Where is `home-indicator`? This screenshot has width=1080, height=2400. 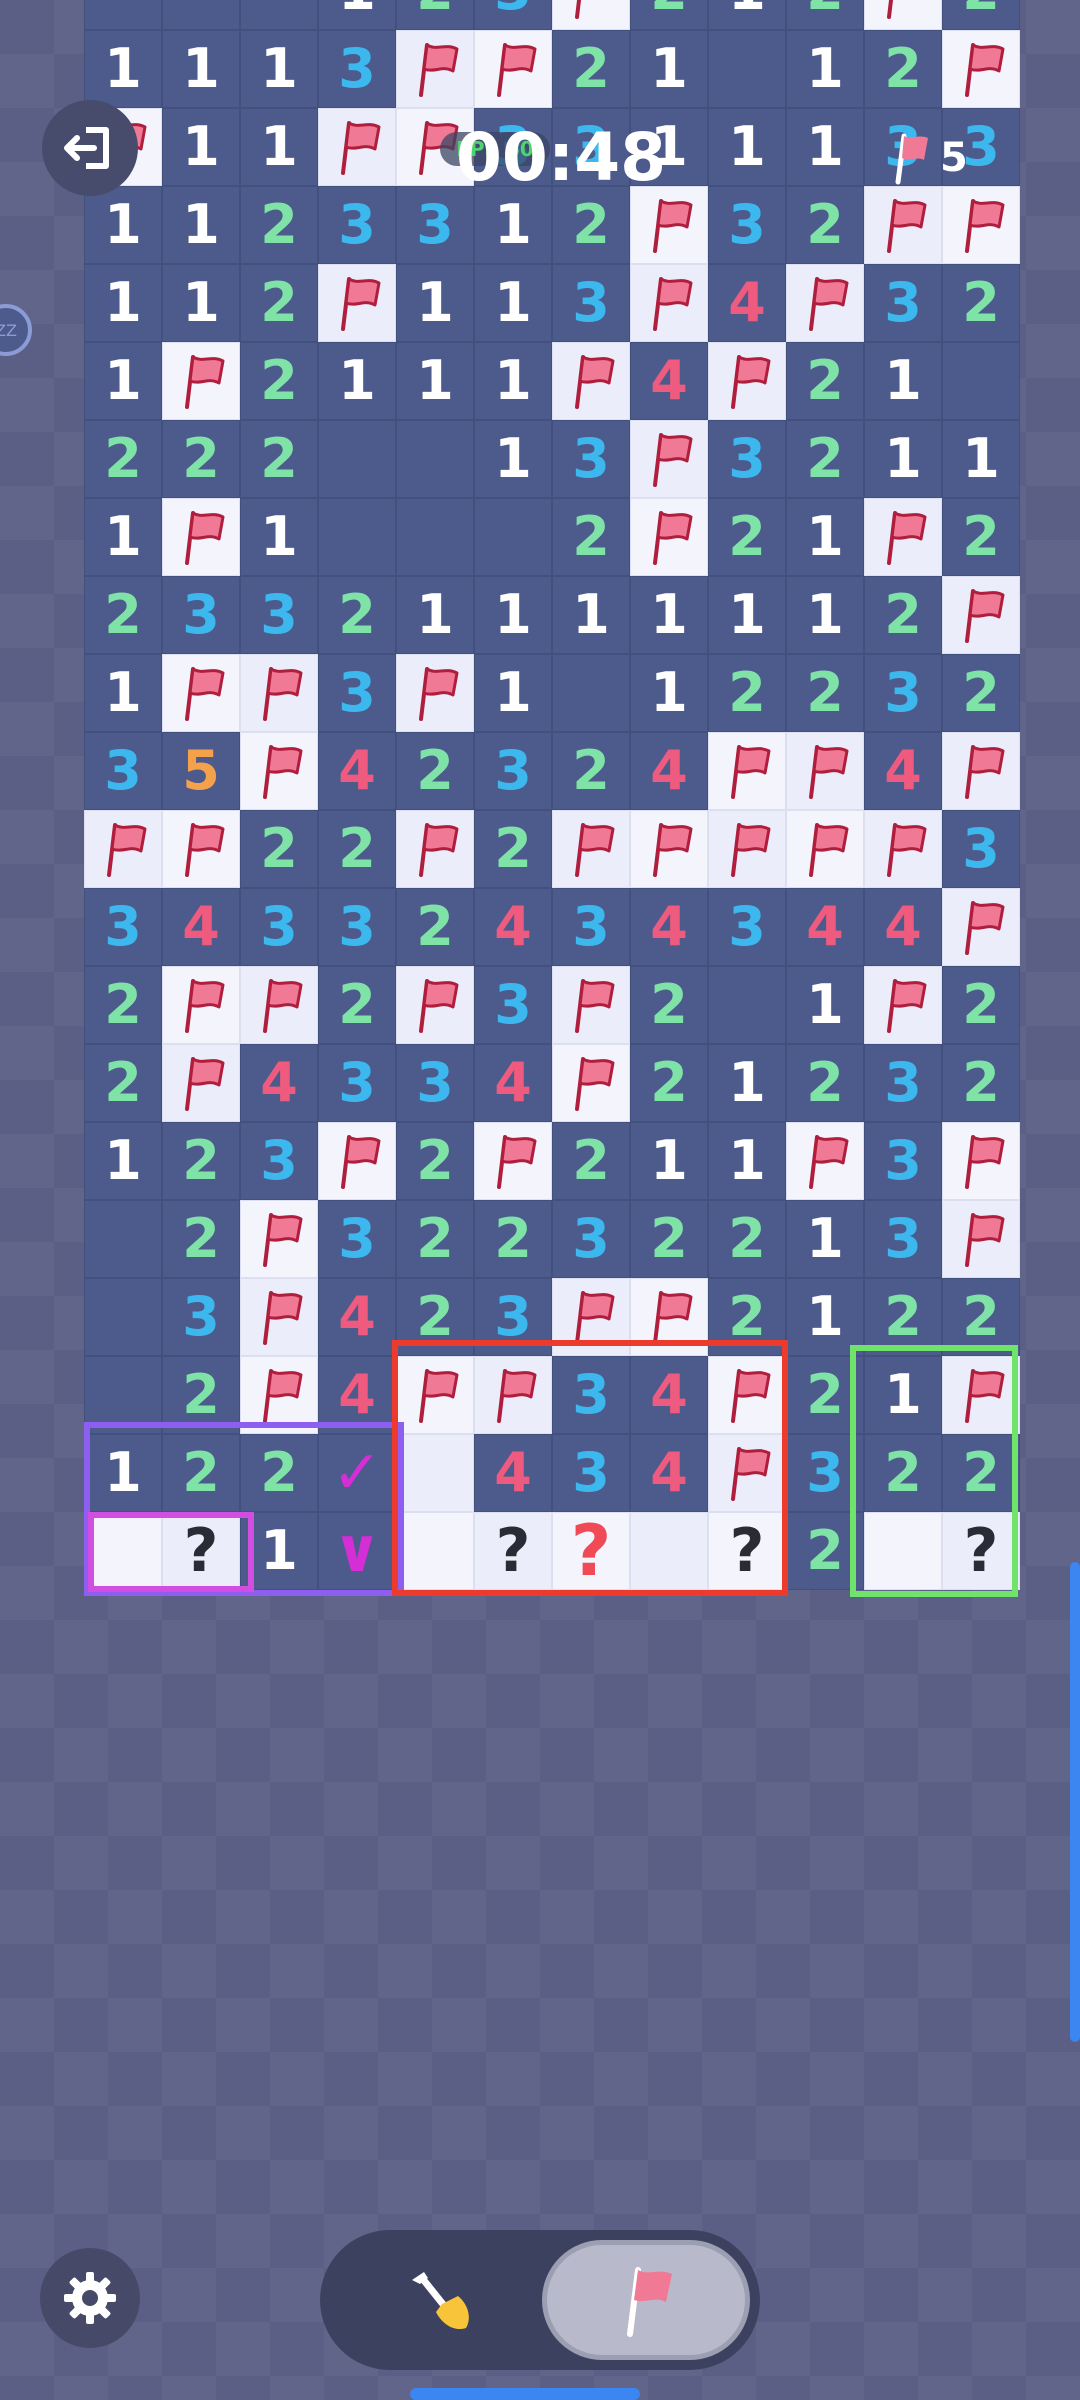
home-indicator is located at coordinates (525, 2394).